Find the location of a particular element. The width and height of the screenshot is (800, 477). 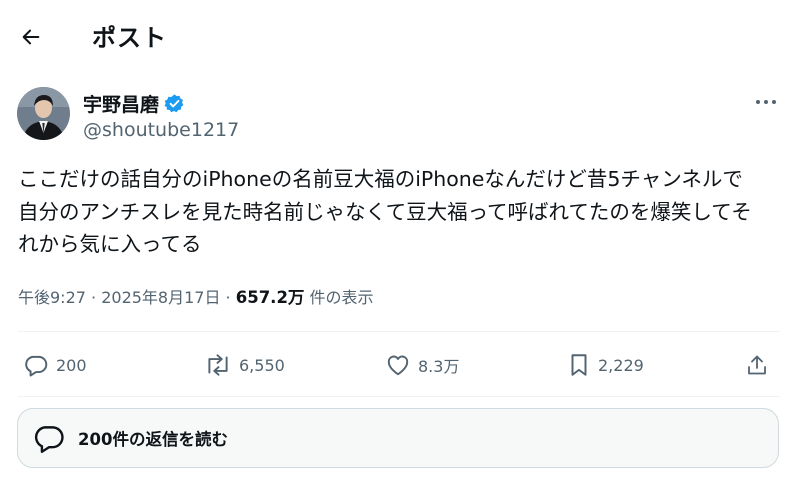

repost-count: 6,550 is located at coordinates (262, 365).